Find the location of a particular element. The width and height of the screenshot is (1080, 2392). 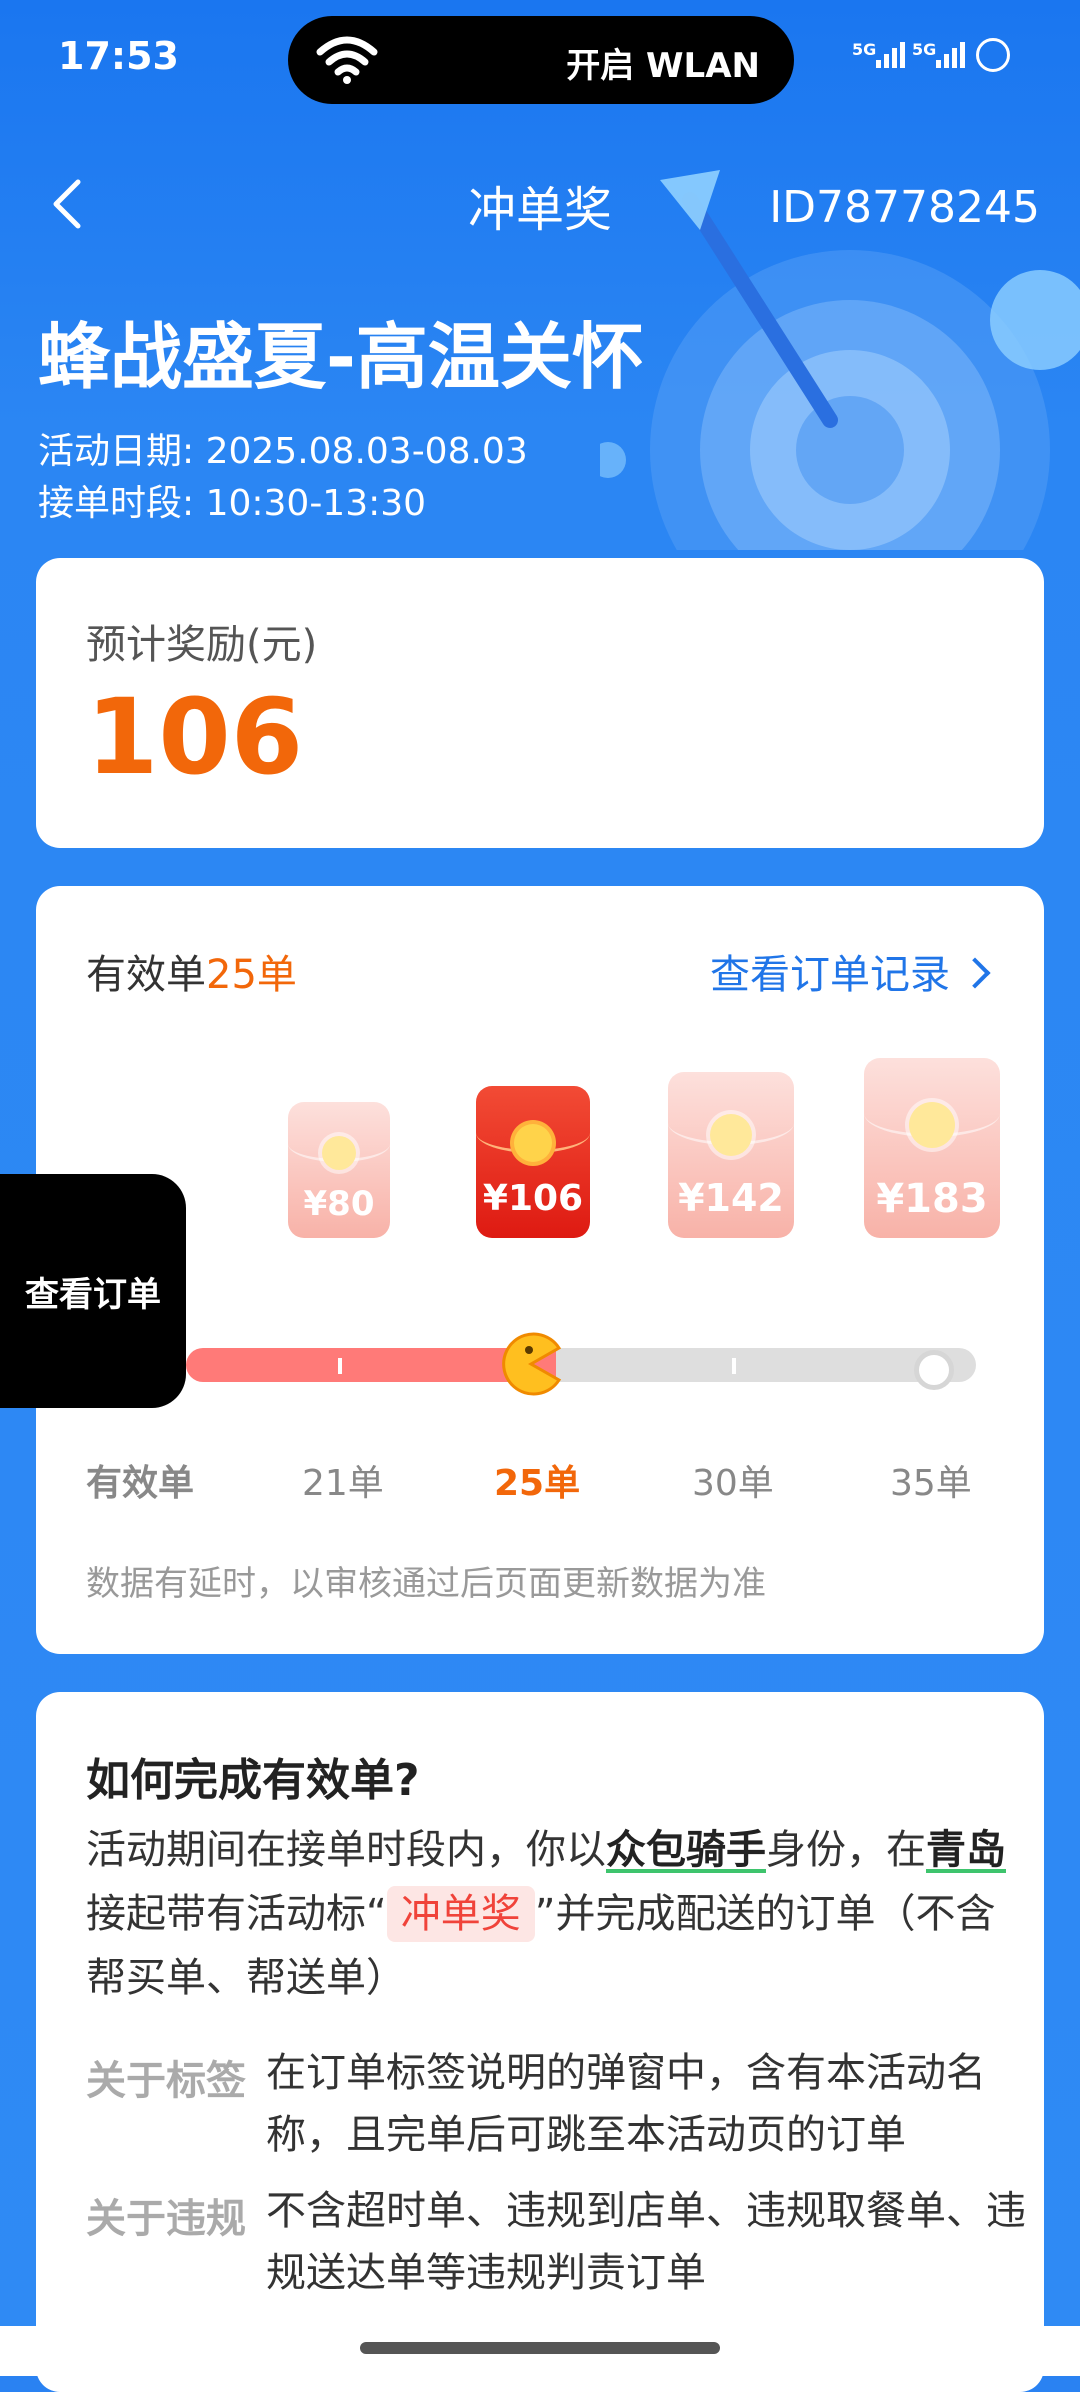

wifi-icon is located at coordinates (347, 60).